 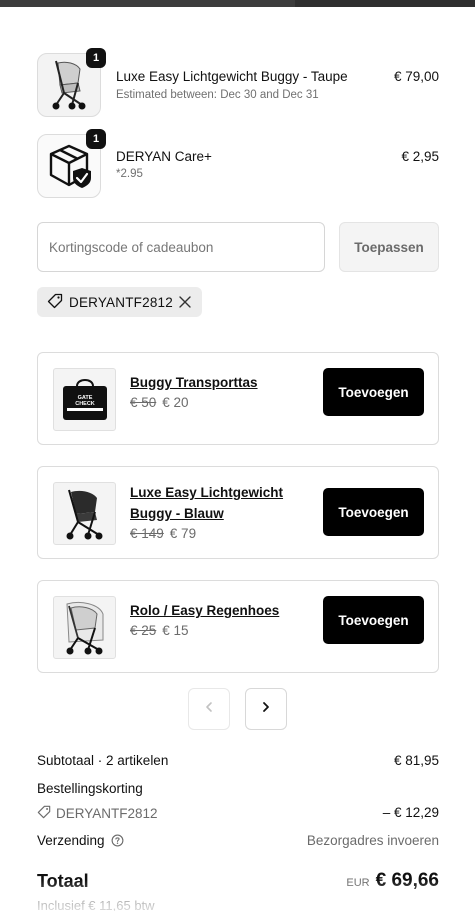 I want to click on item-price: € 79,00, so click(x=416, y=76).